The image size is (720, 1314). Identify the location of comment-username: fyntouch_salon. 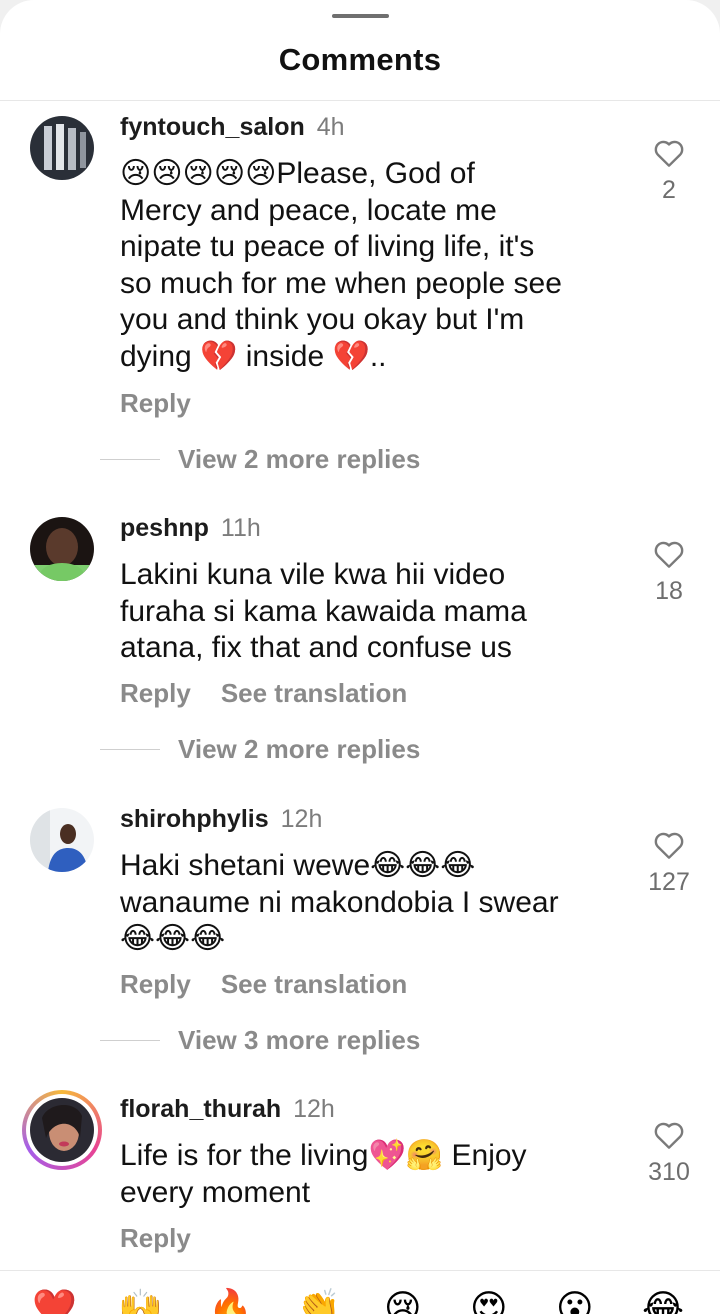
(212, 127).